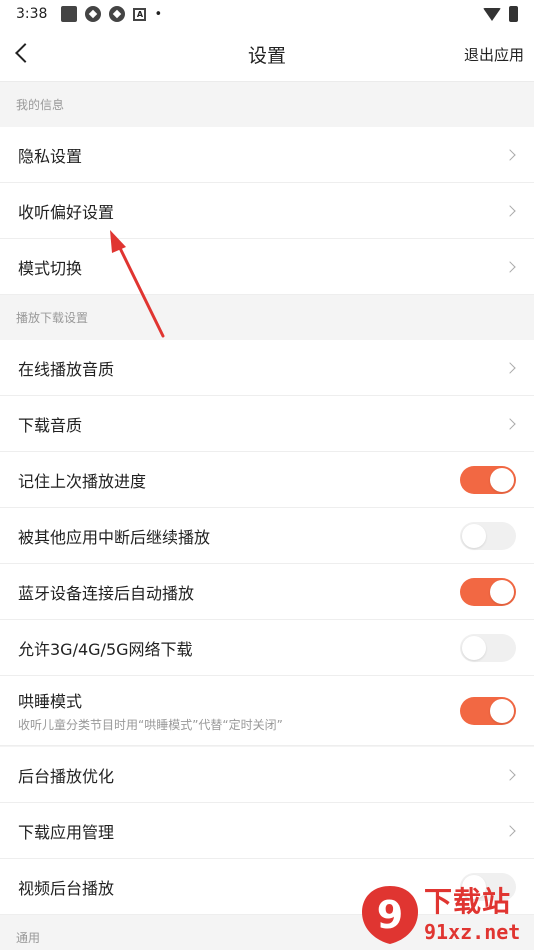 The height and width of the screenshot is (950, 534). Describe the element at coordinates (267, 267) in the screenshot. I see `row-mode-switch: 模式切换` at that location.